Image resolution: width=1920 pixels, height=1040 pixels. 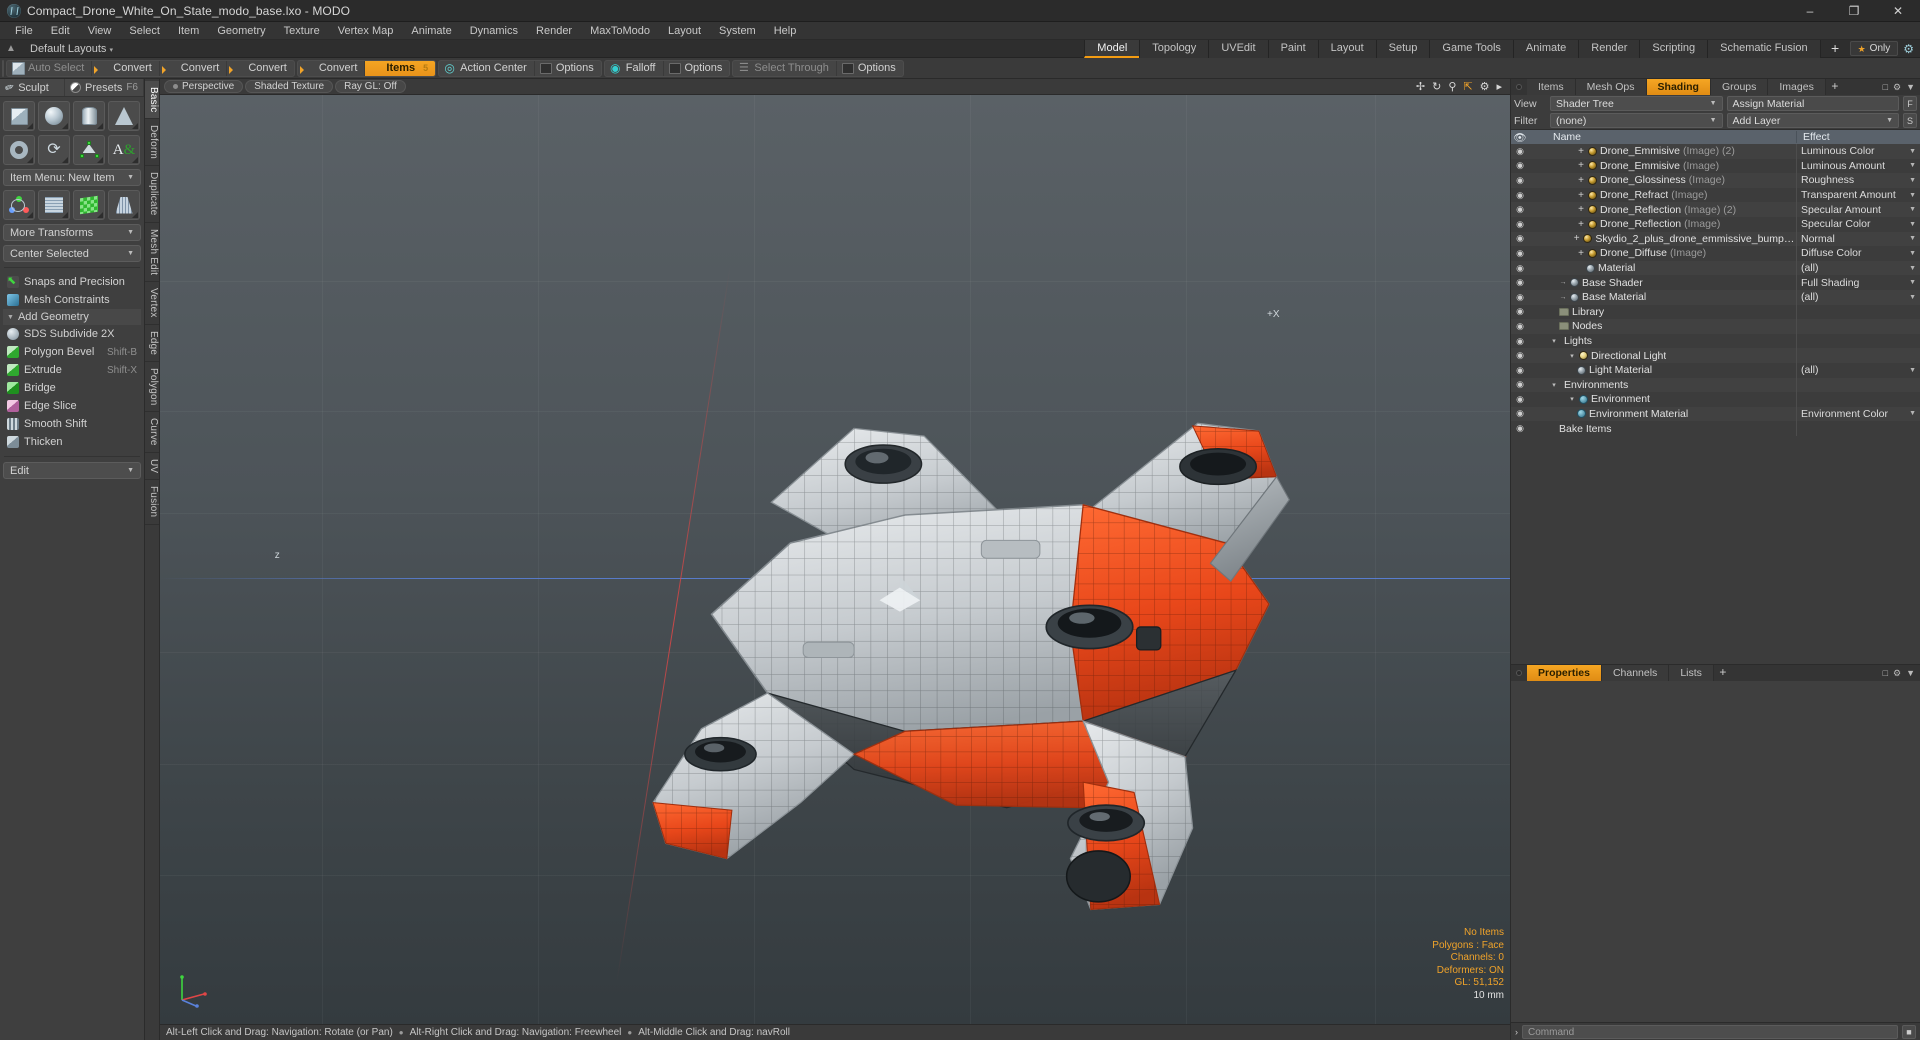 What do you see at coordinates (1739, 87) in the screenshot?
I see `tab-groups: Groups` at bounding box center [1739, 87].